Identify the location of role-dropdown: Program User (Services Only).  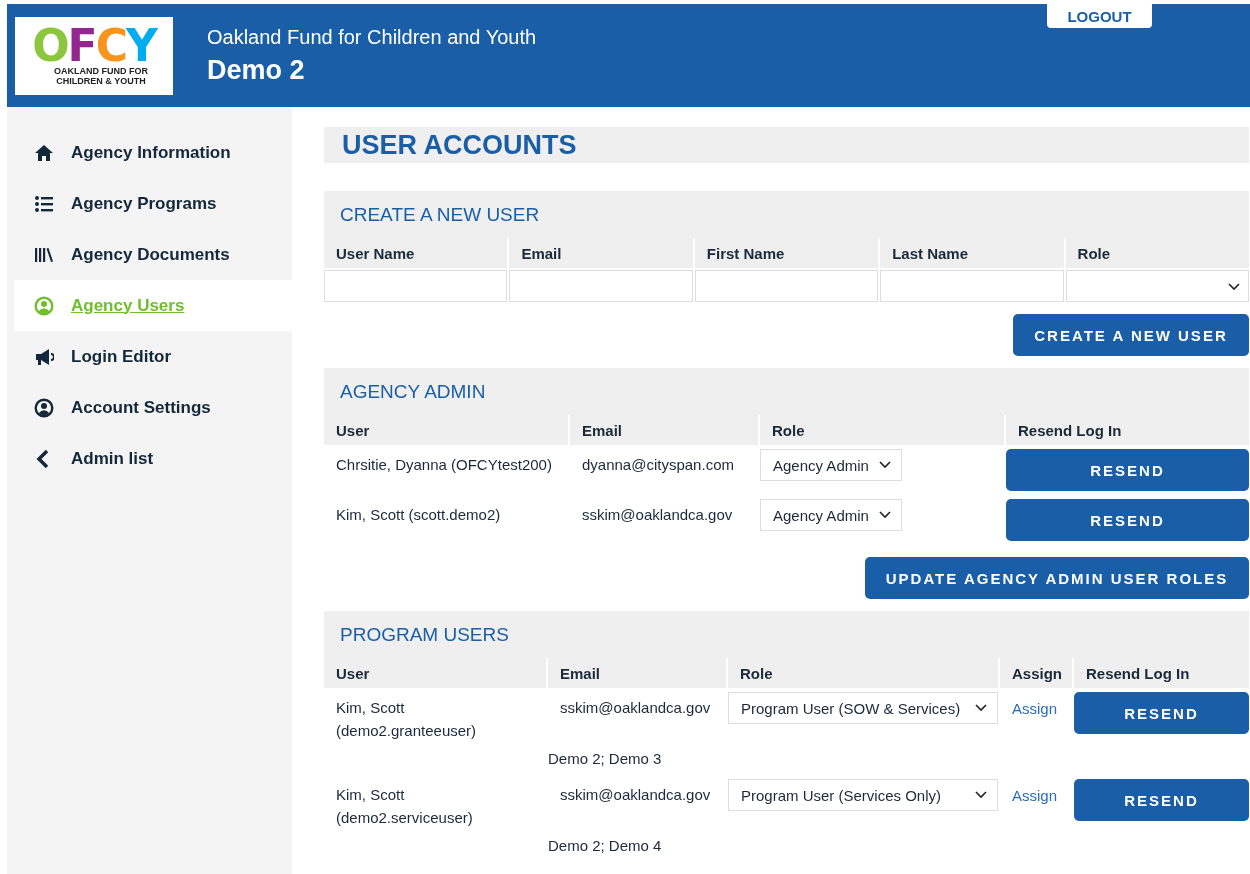
(863, 795).